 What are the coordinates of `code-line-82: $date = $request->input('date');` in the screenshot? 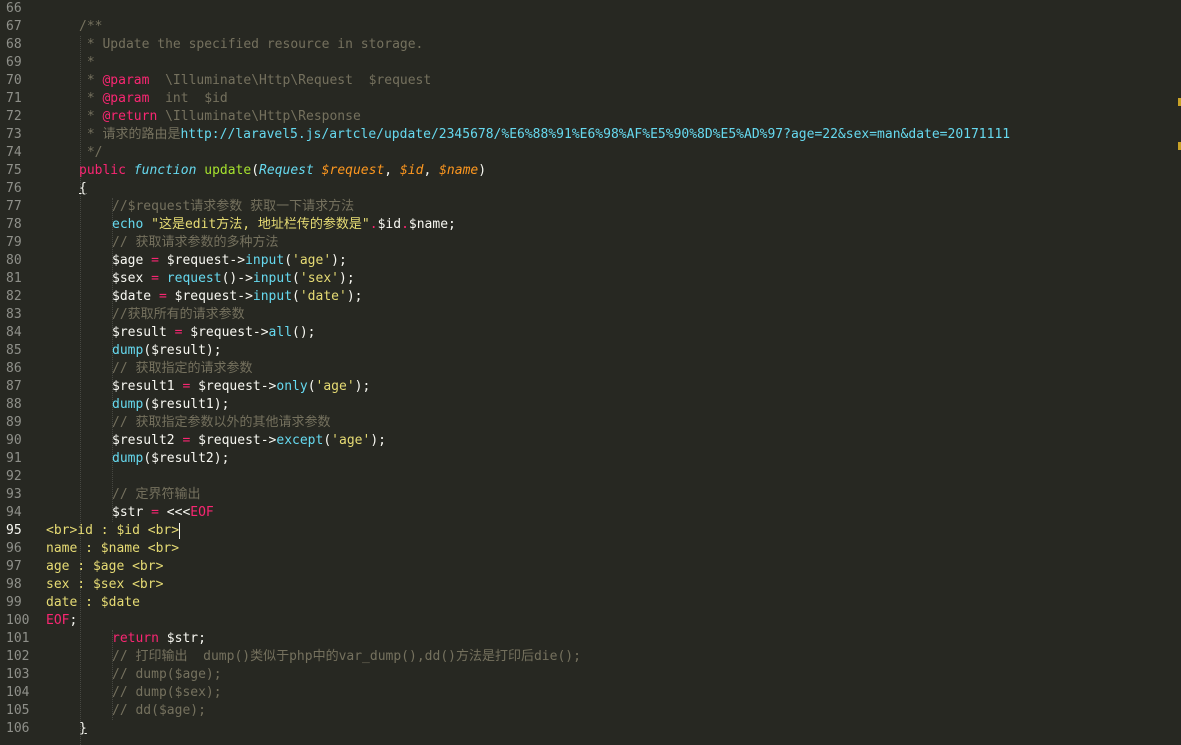 It's located at (613, 297).